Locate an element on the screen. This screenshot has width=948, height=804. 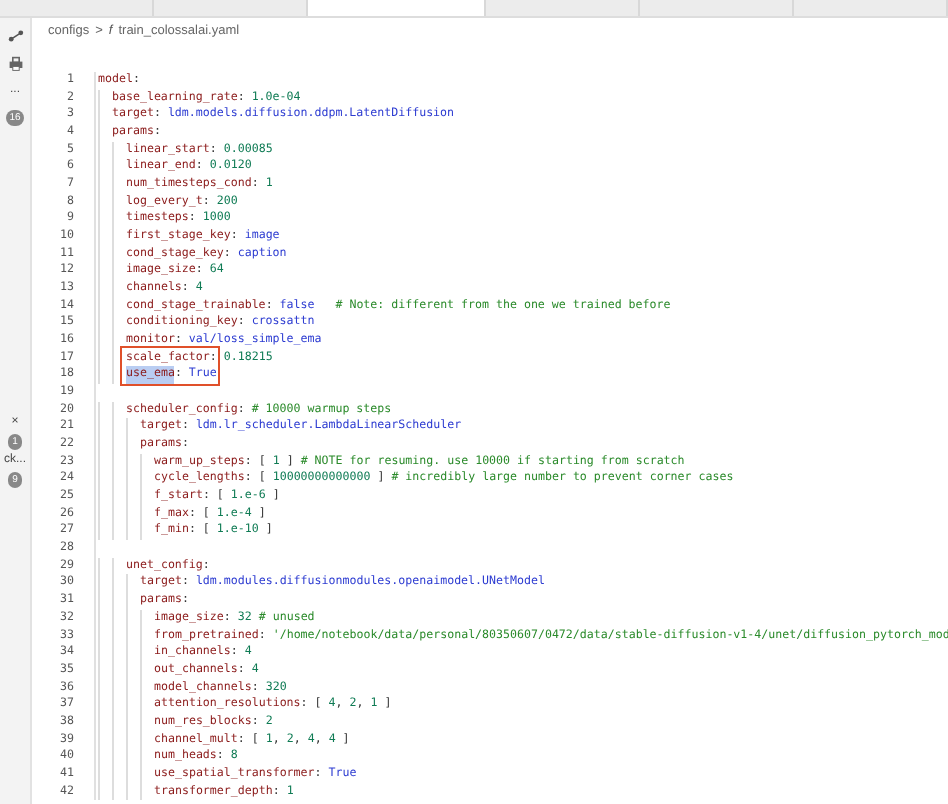
printer-icon is located at coordinates (15, 64).